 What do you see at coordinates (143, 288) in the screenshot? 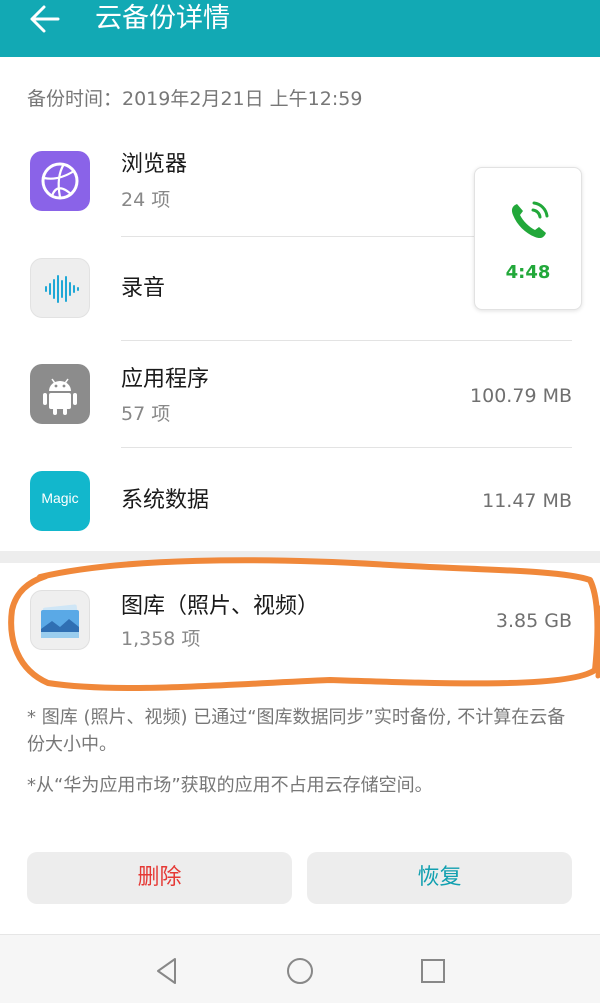
I see `list-item-name: 录音` at bounding box center [143, 288].